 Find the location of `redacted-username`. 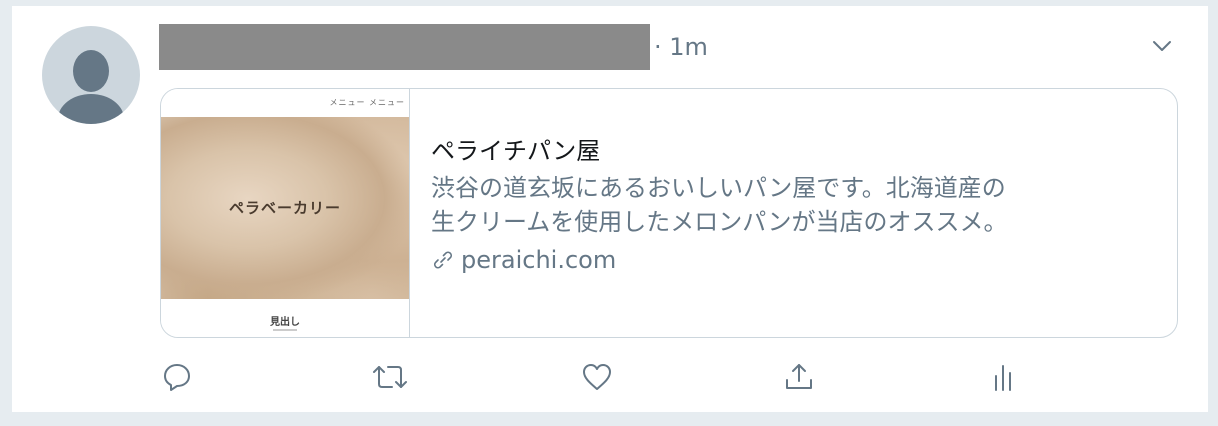

redacted-username is located at coordinates (404, 47).